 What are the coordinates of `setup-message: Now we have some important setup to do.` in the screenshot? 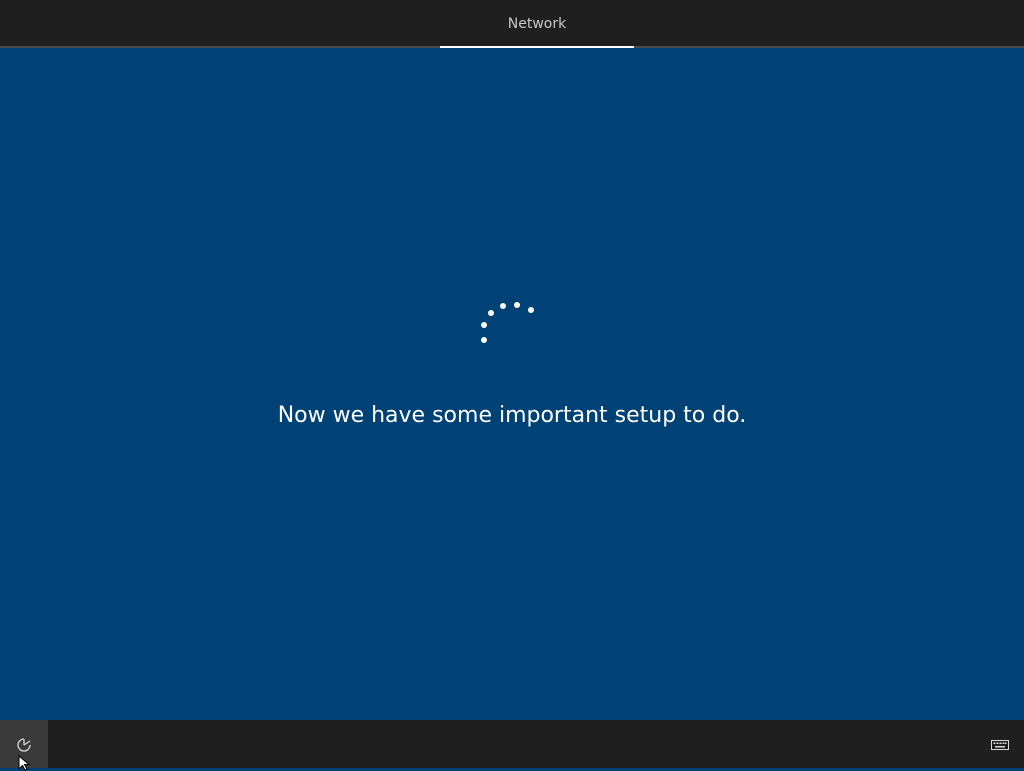 It's located at (512, 415).